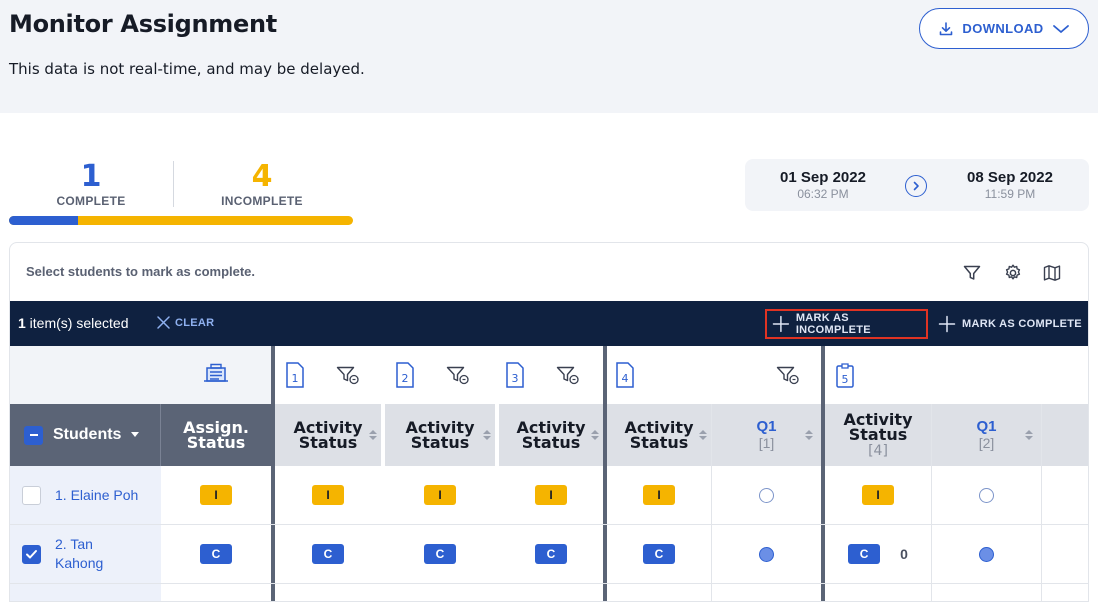 This screenshot has height=602, width=1098. Describe the element at coordinates (549, 272) in the screenshot. I see `panel-toolbar: Select students to mark as complete.` at that location.